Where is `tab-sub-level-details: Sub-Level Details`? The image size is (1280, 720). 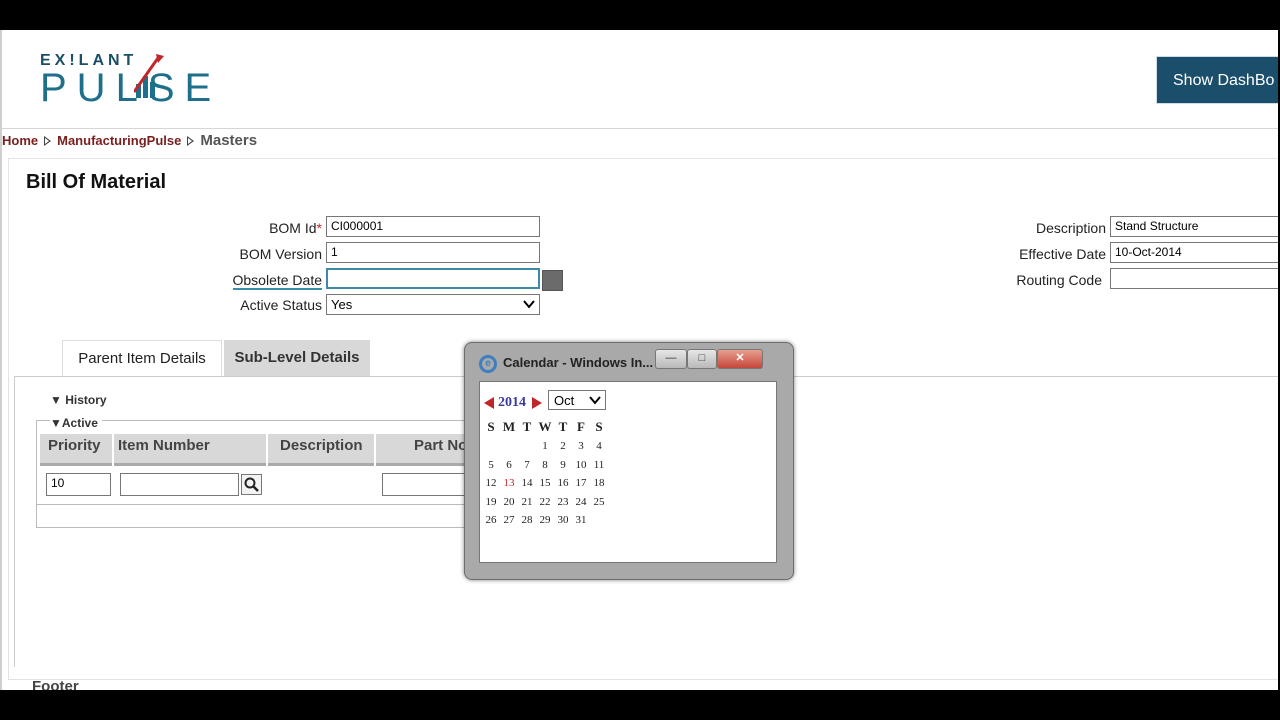 tab-sub-level-details: Sub-Level Details is located at coordinates (297, 358).